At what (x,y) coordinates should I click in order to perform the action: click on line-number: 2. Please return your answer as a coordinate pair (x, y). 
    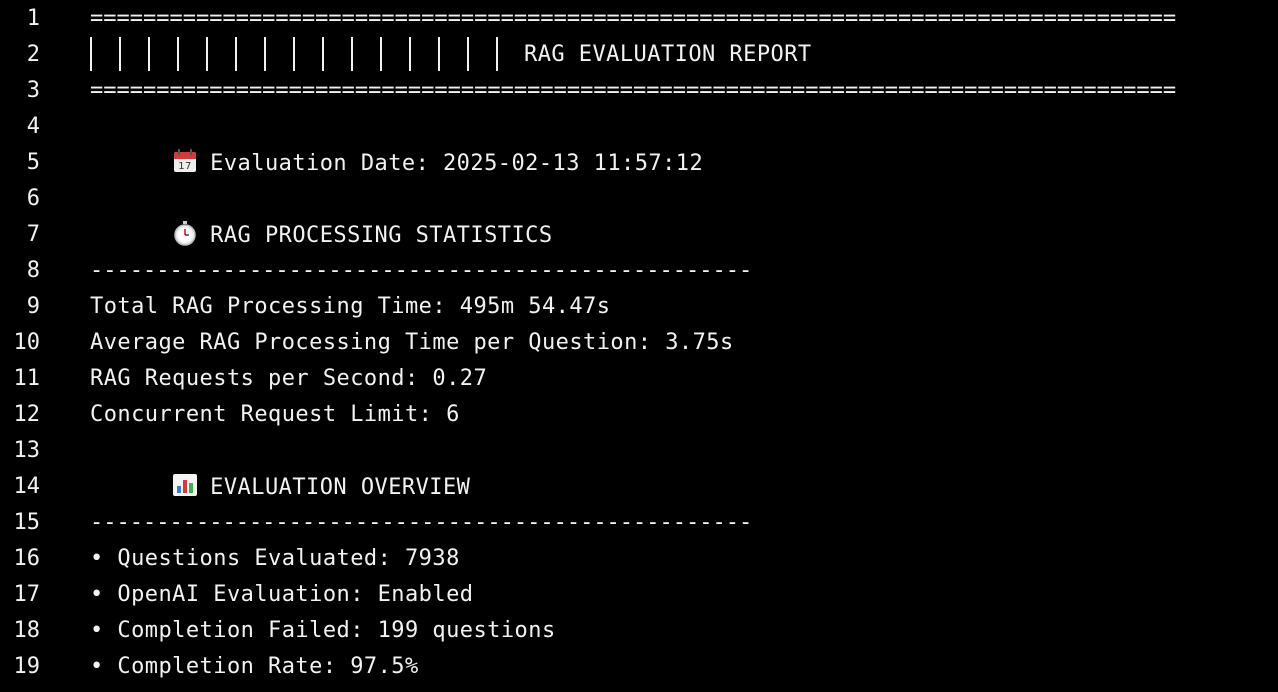
    Looking at the image, I should click on (33, 54).